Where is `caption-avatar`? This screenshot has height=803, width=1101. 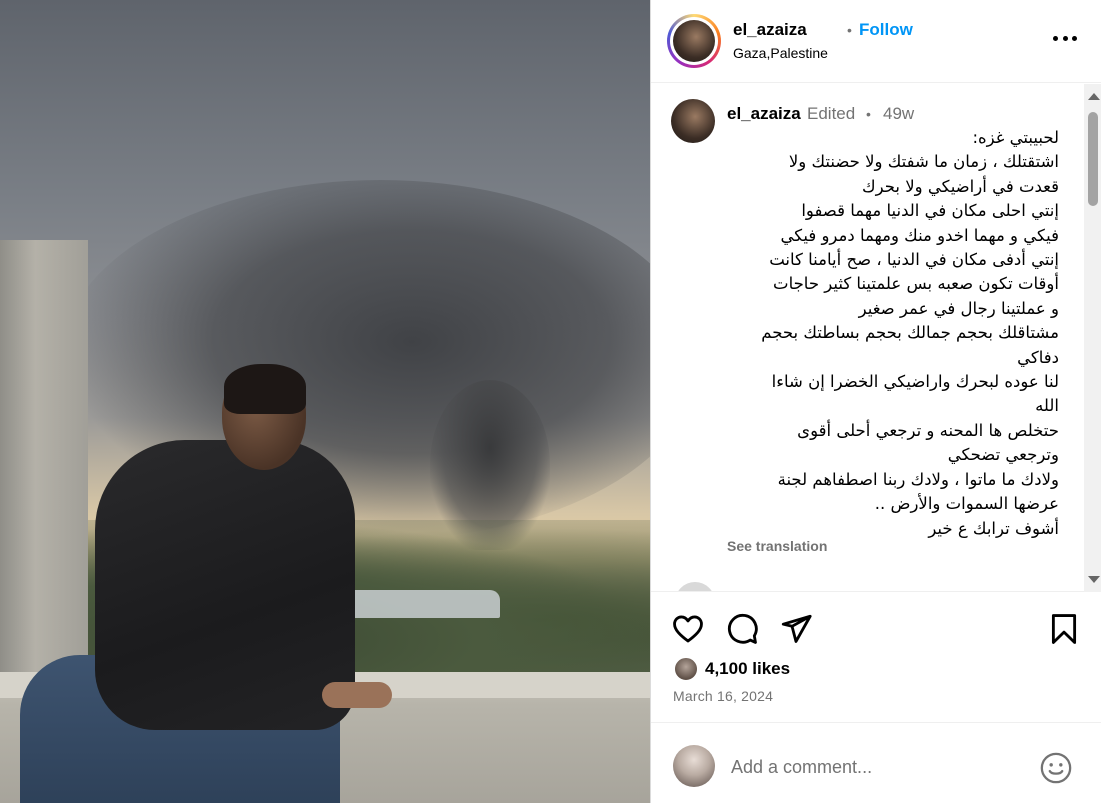
caption-avatar is located at coordinates (693, 121).